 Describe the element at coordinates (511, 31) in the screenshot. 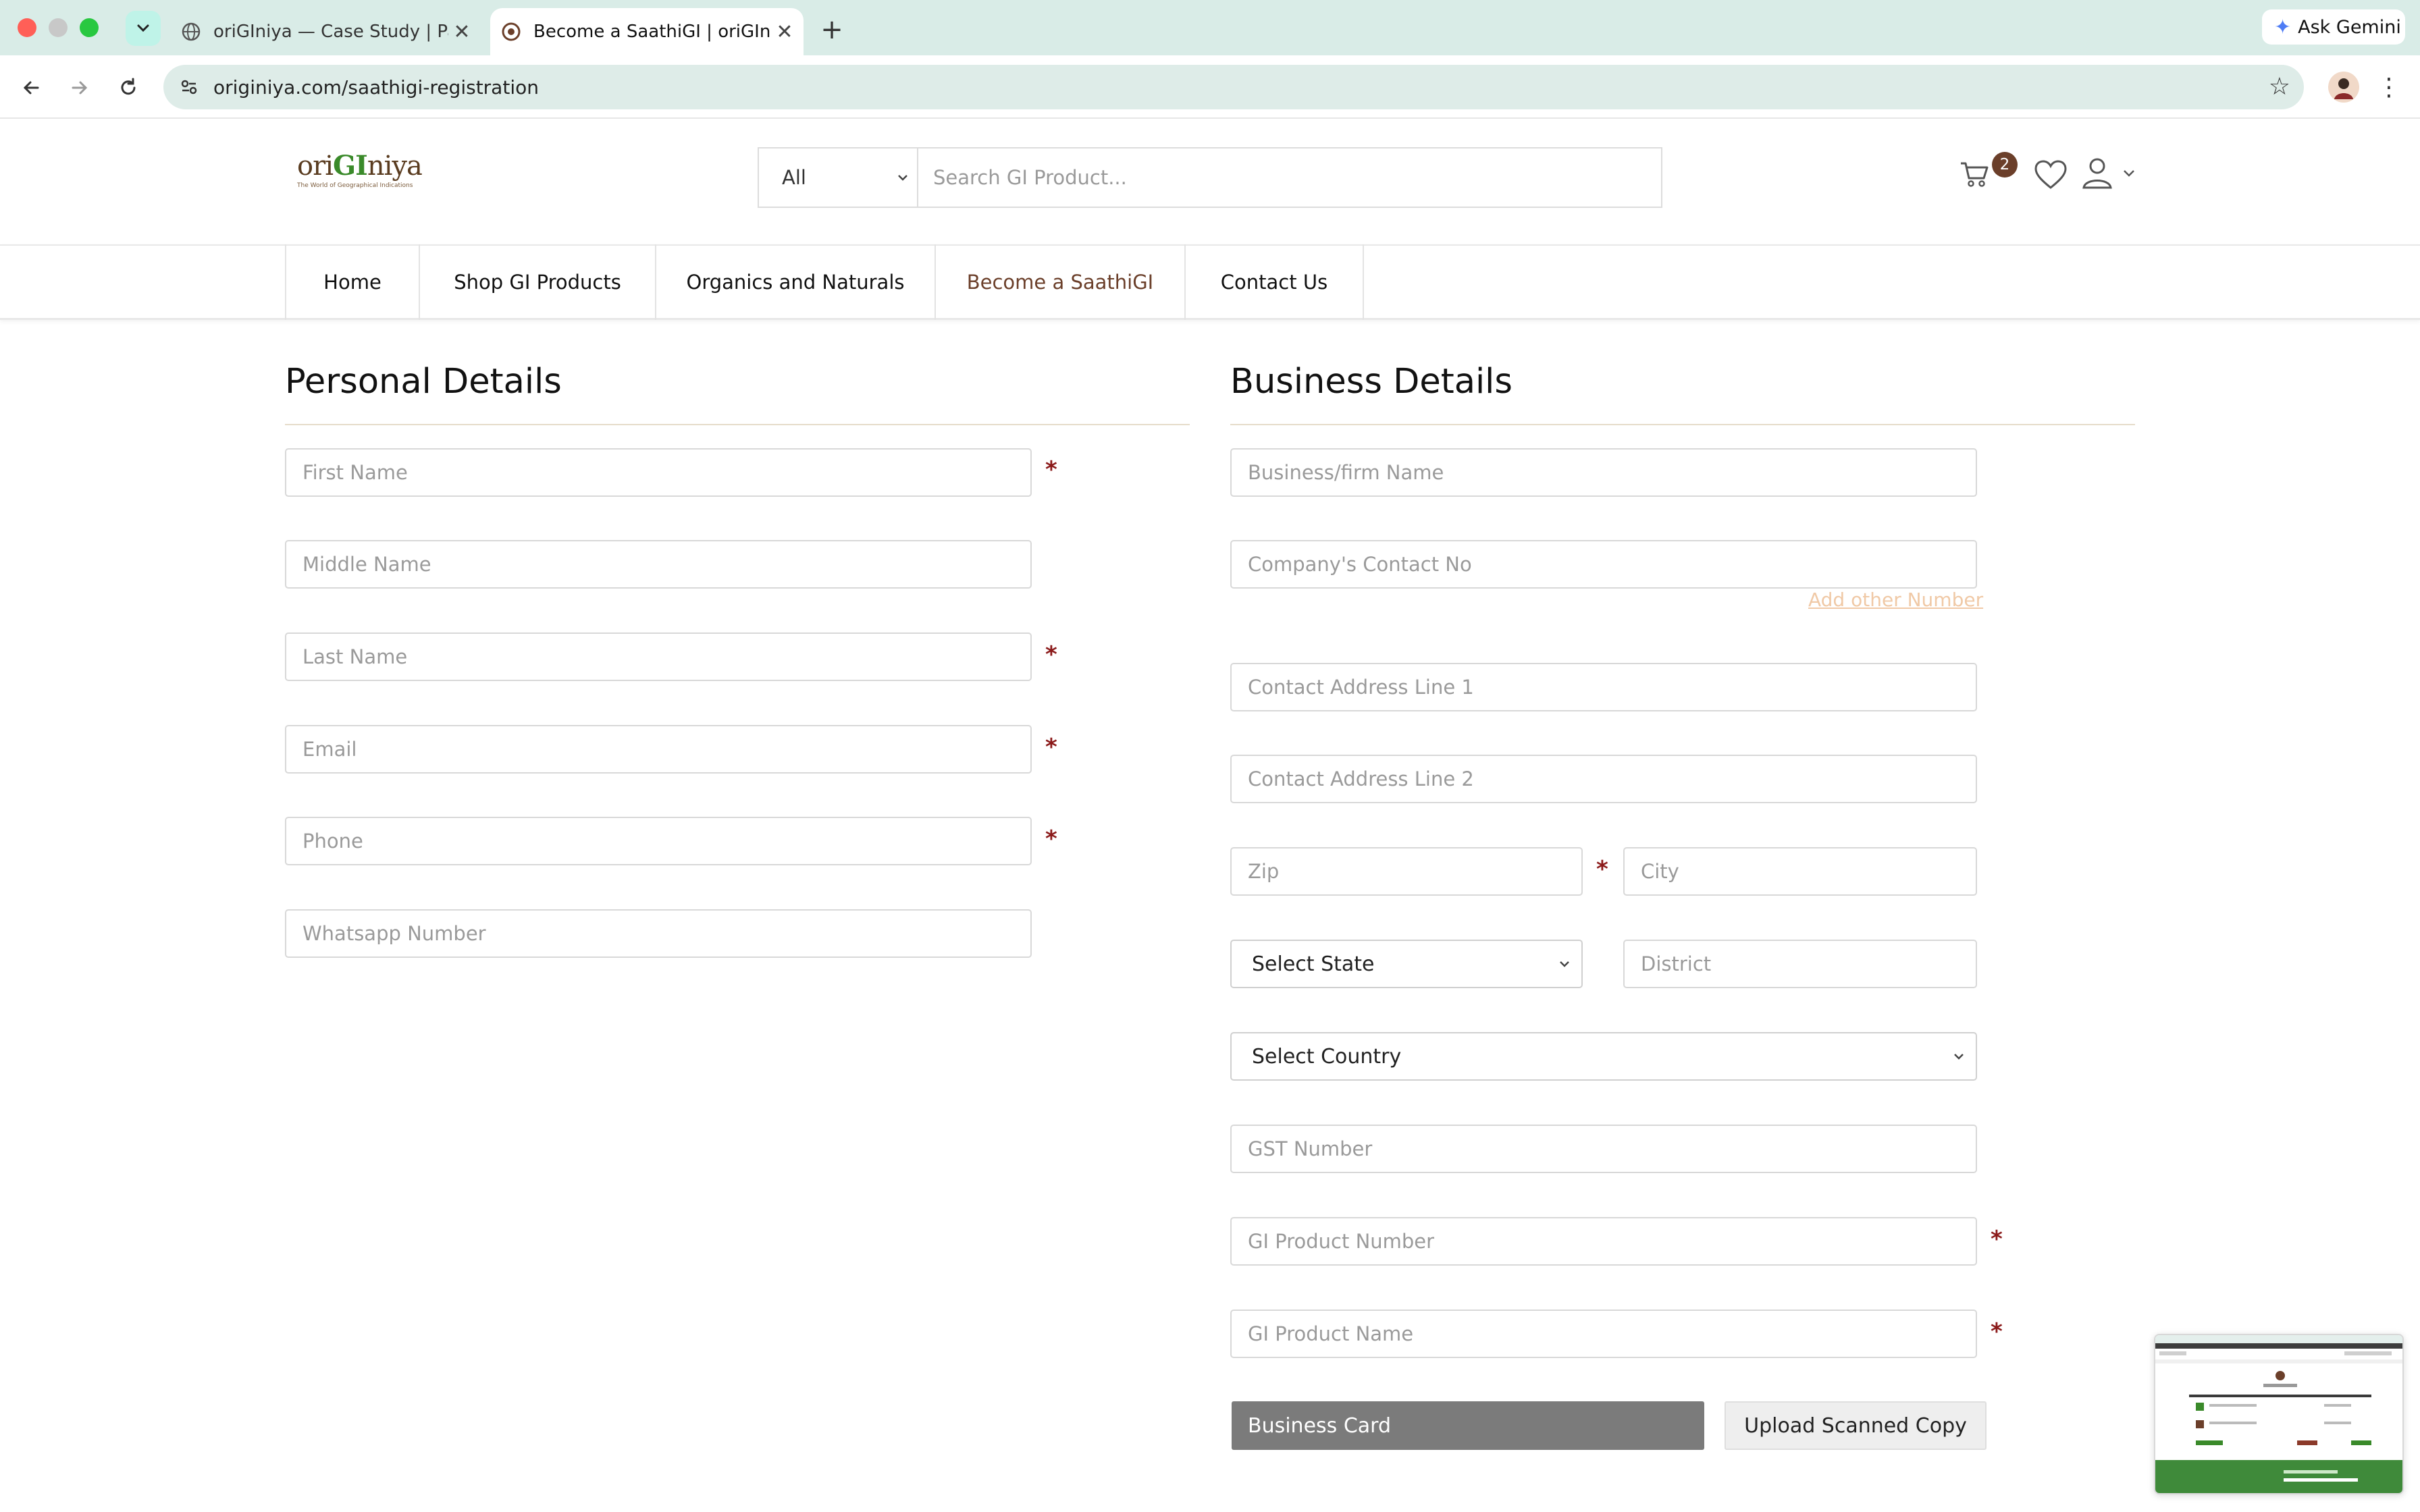

I see `originiya-favicon` at that location.